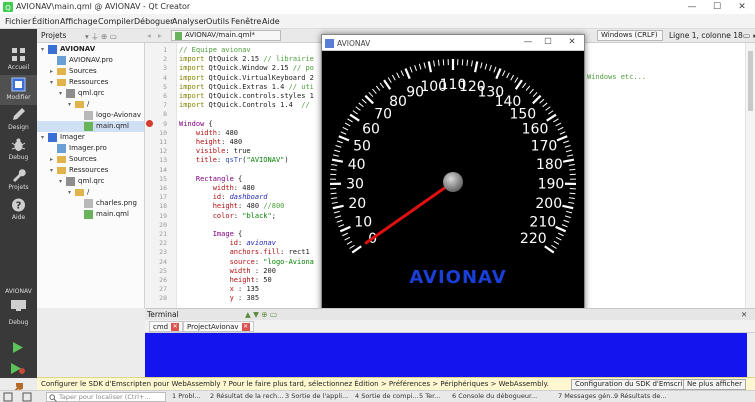 Image resolution: width=755 pixels, height=402 pixels. I want to click on code-token: title, so click(198, 160).